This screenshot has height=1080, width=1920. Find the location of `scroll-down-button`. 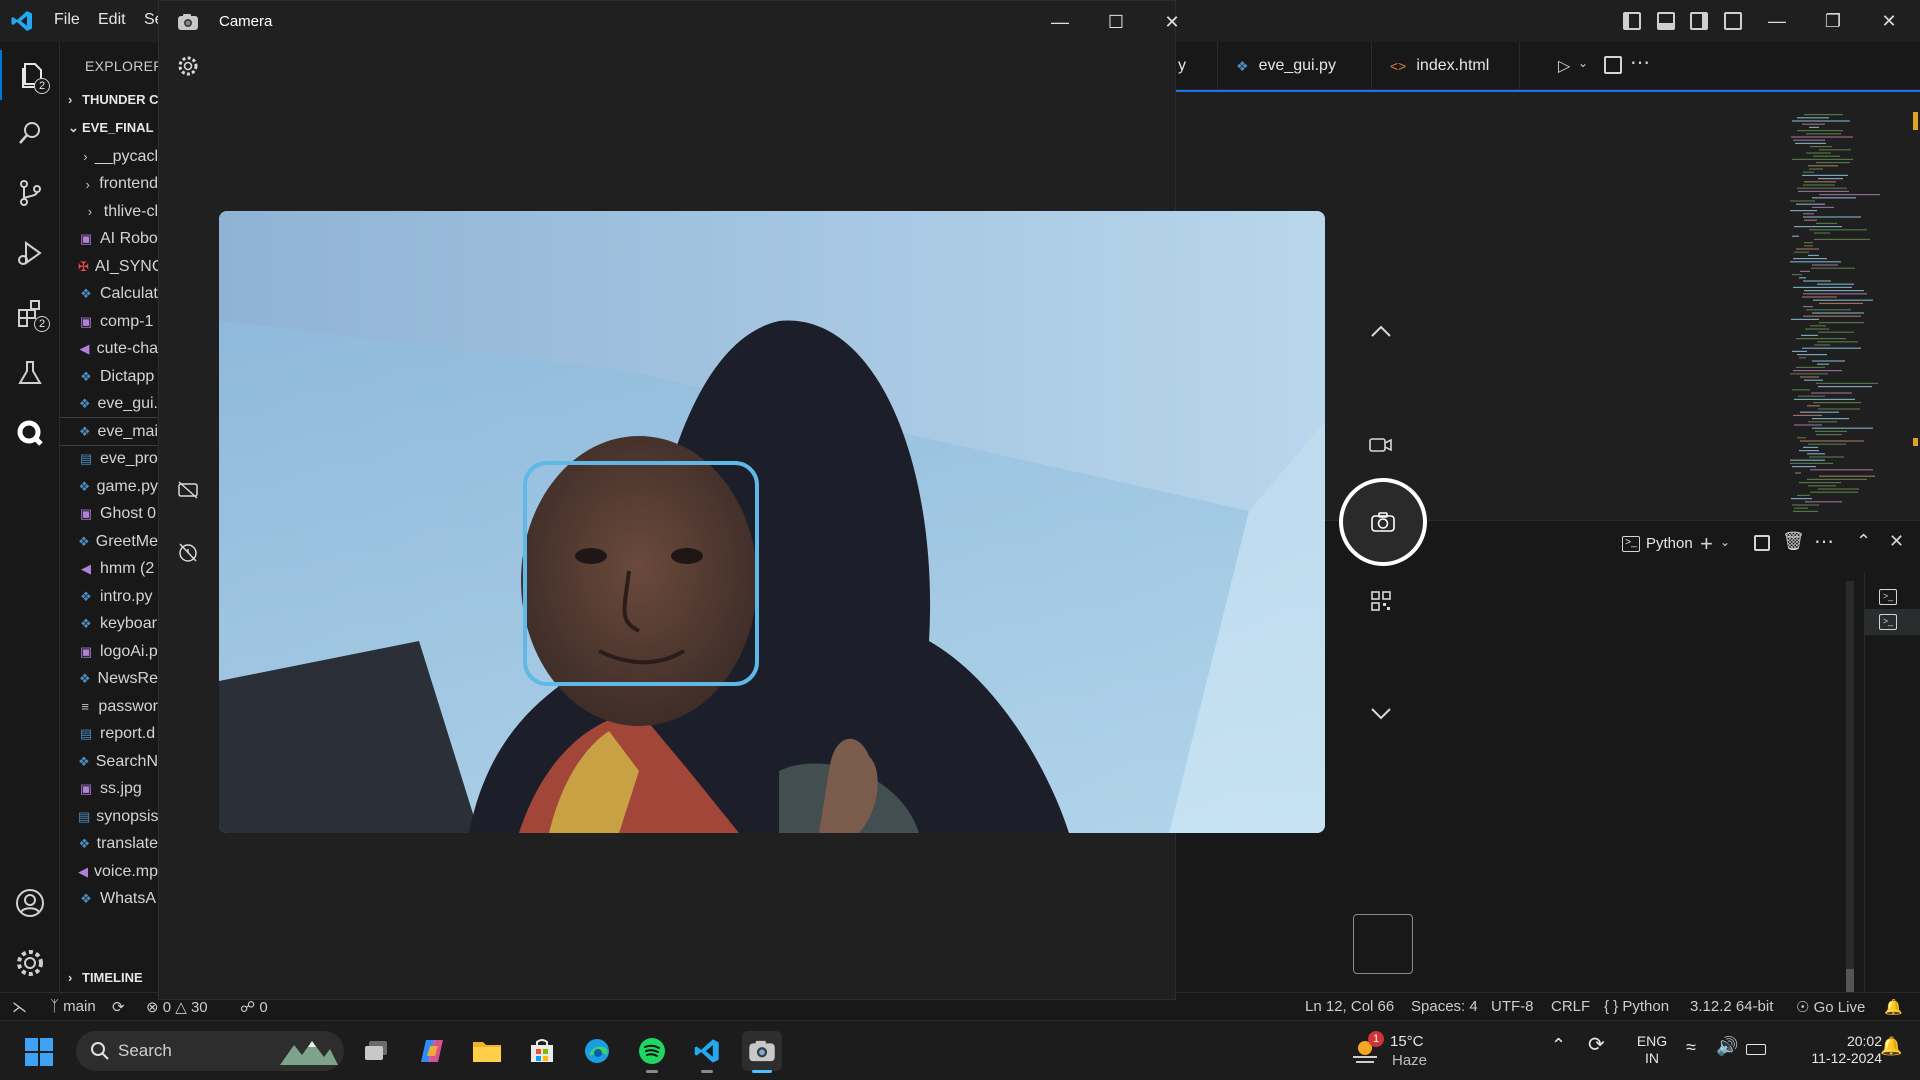

scroll-down-button is located at coordinates (1381, 714).